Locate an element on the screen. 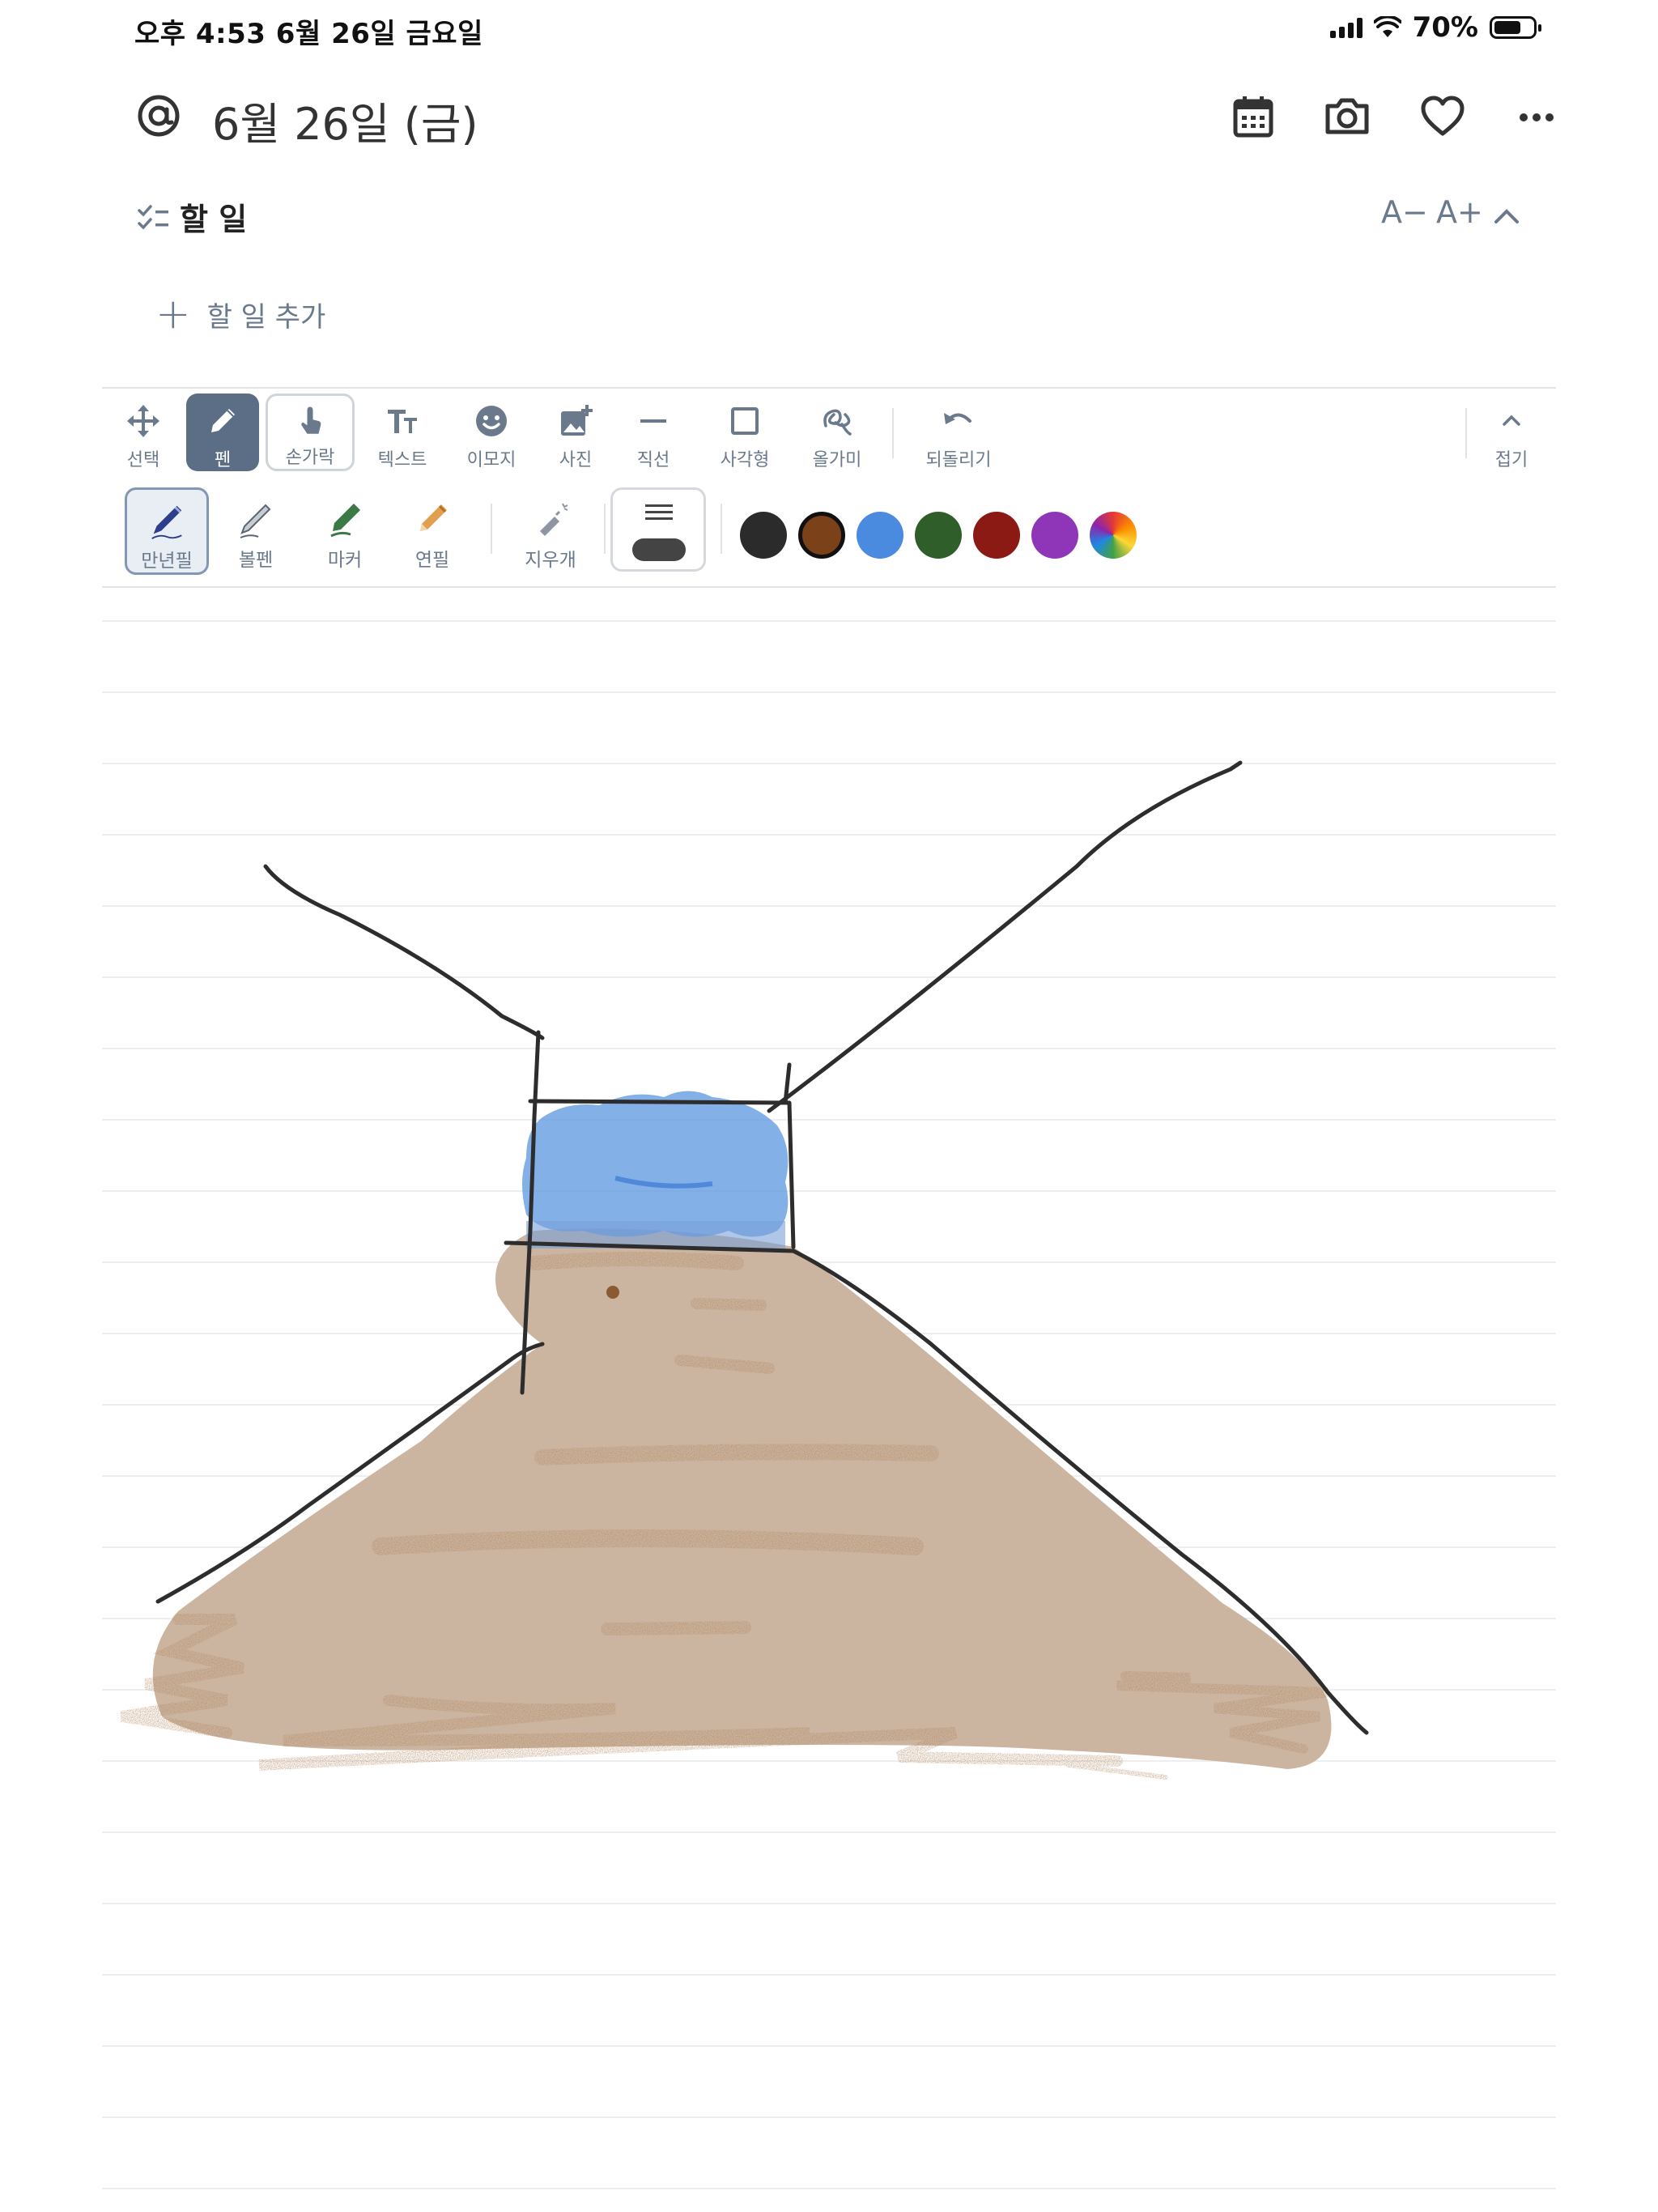  status-bar: 오후 4:53 6월 26일 금요일 70% is located at coordinates (829, 32).